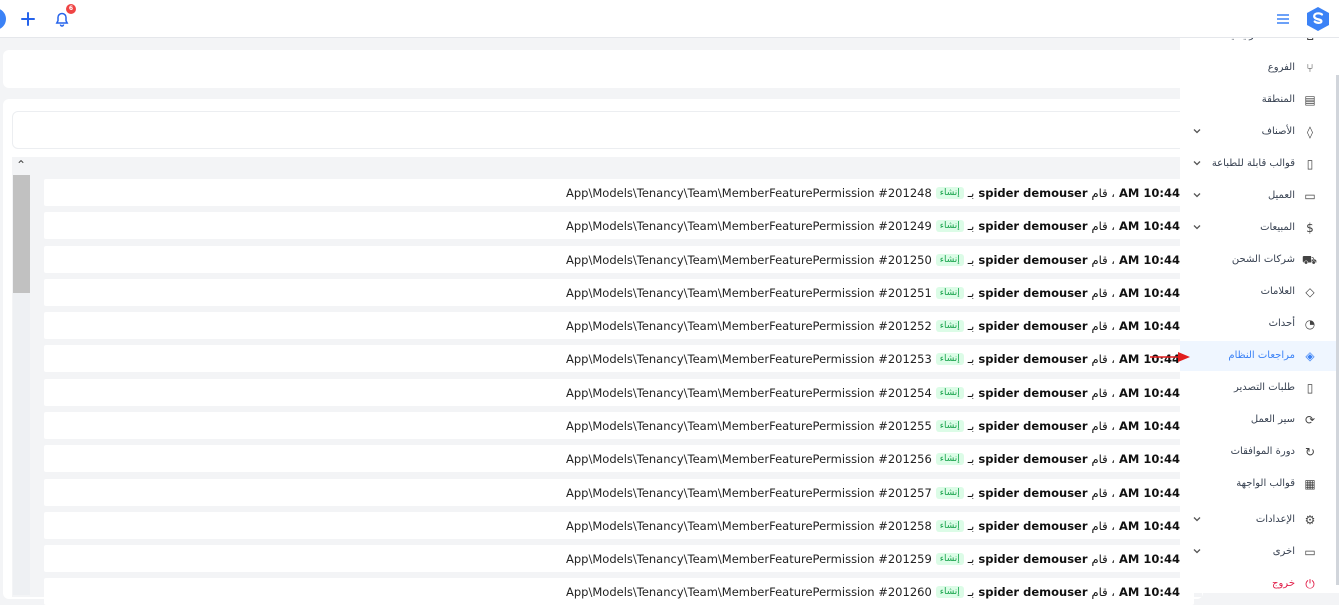 The height and width of the screenshot is (605, 1339). I want to click on hamburger-icon, so click(1283, 19).